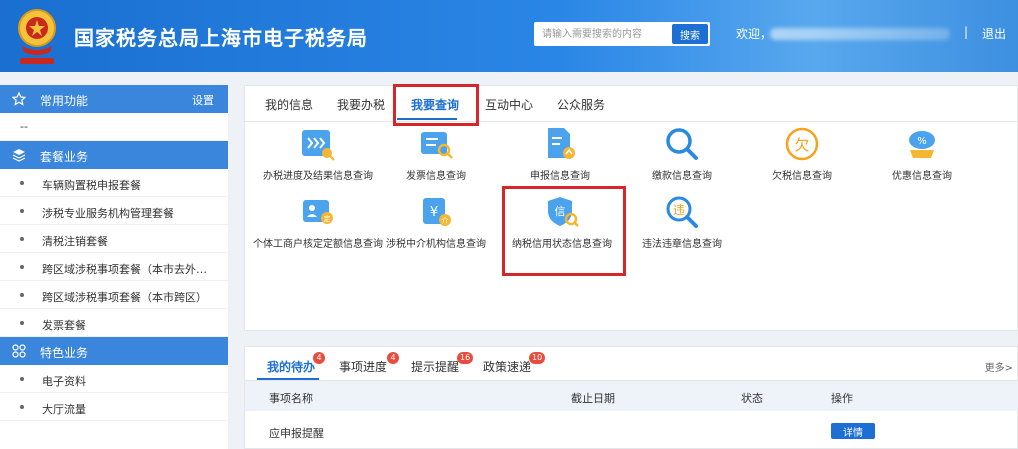  What do you see at coordinates (291, 366) in the screenshot?
I see `tab-my-todo: 我的待办` at bounding box center [291, 366].